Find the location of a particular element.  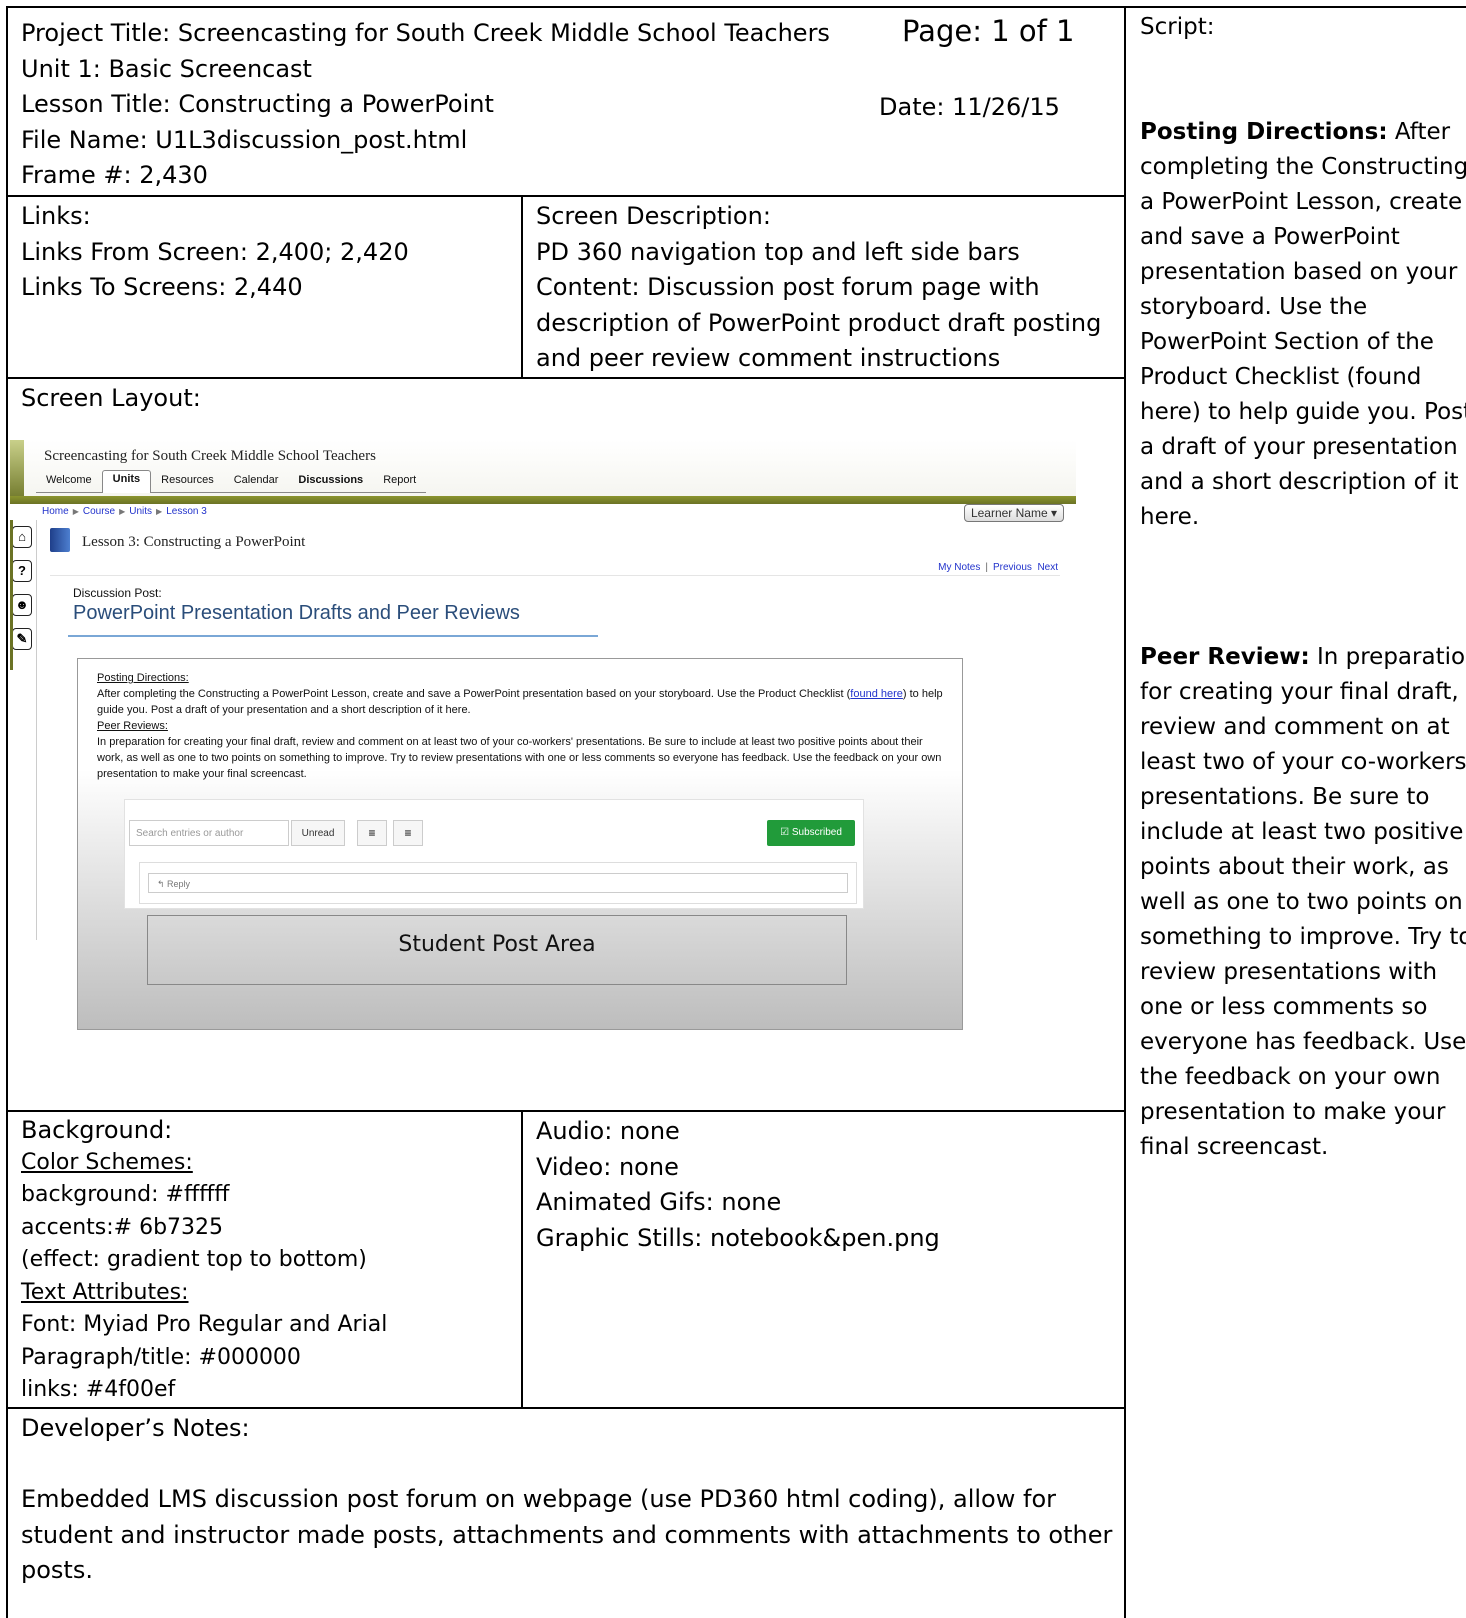

lesson-heading: Lesson 3: Constructing a PowerPoint is located at coordinates (194, 542).